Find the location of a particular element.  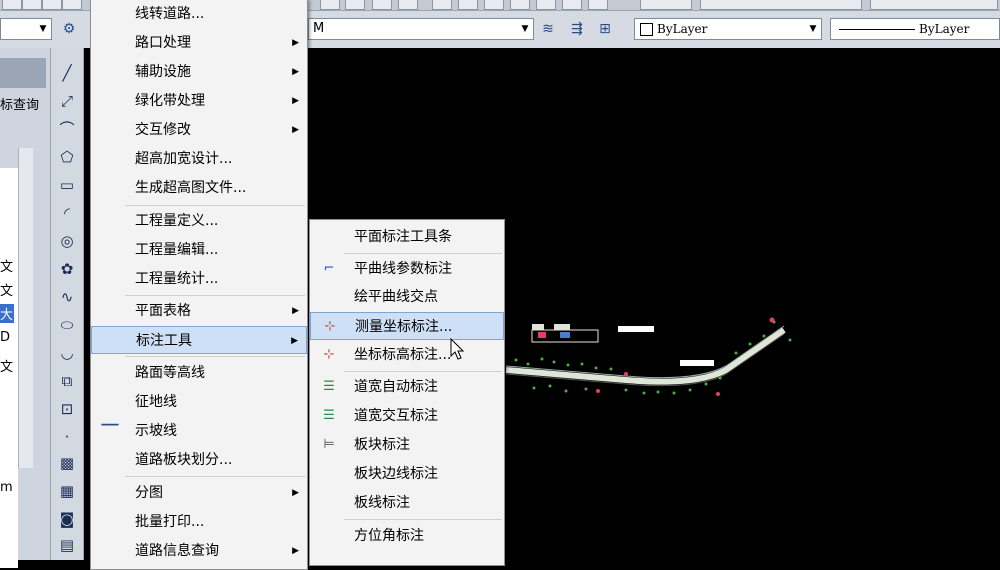

coordinate-mark-icon: ⊹ is located at coordinates (330, 326).